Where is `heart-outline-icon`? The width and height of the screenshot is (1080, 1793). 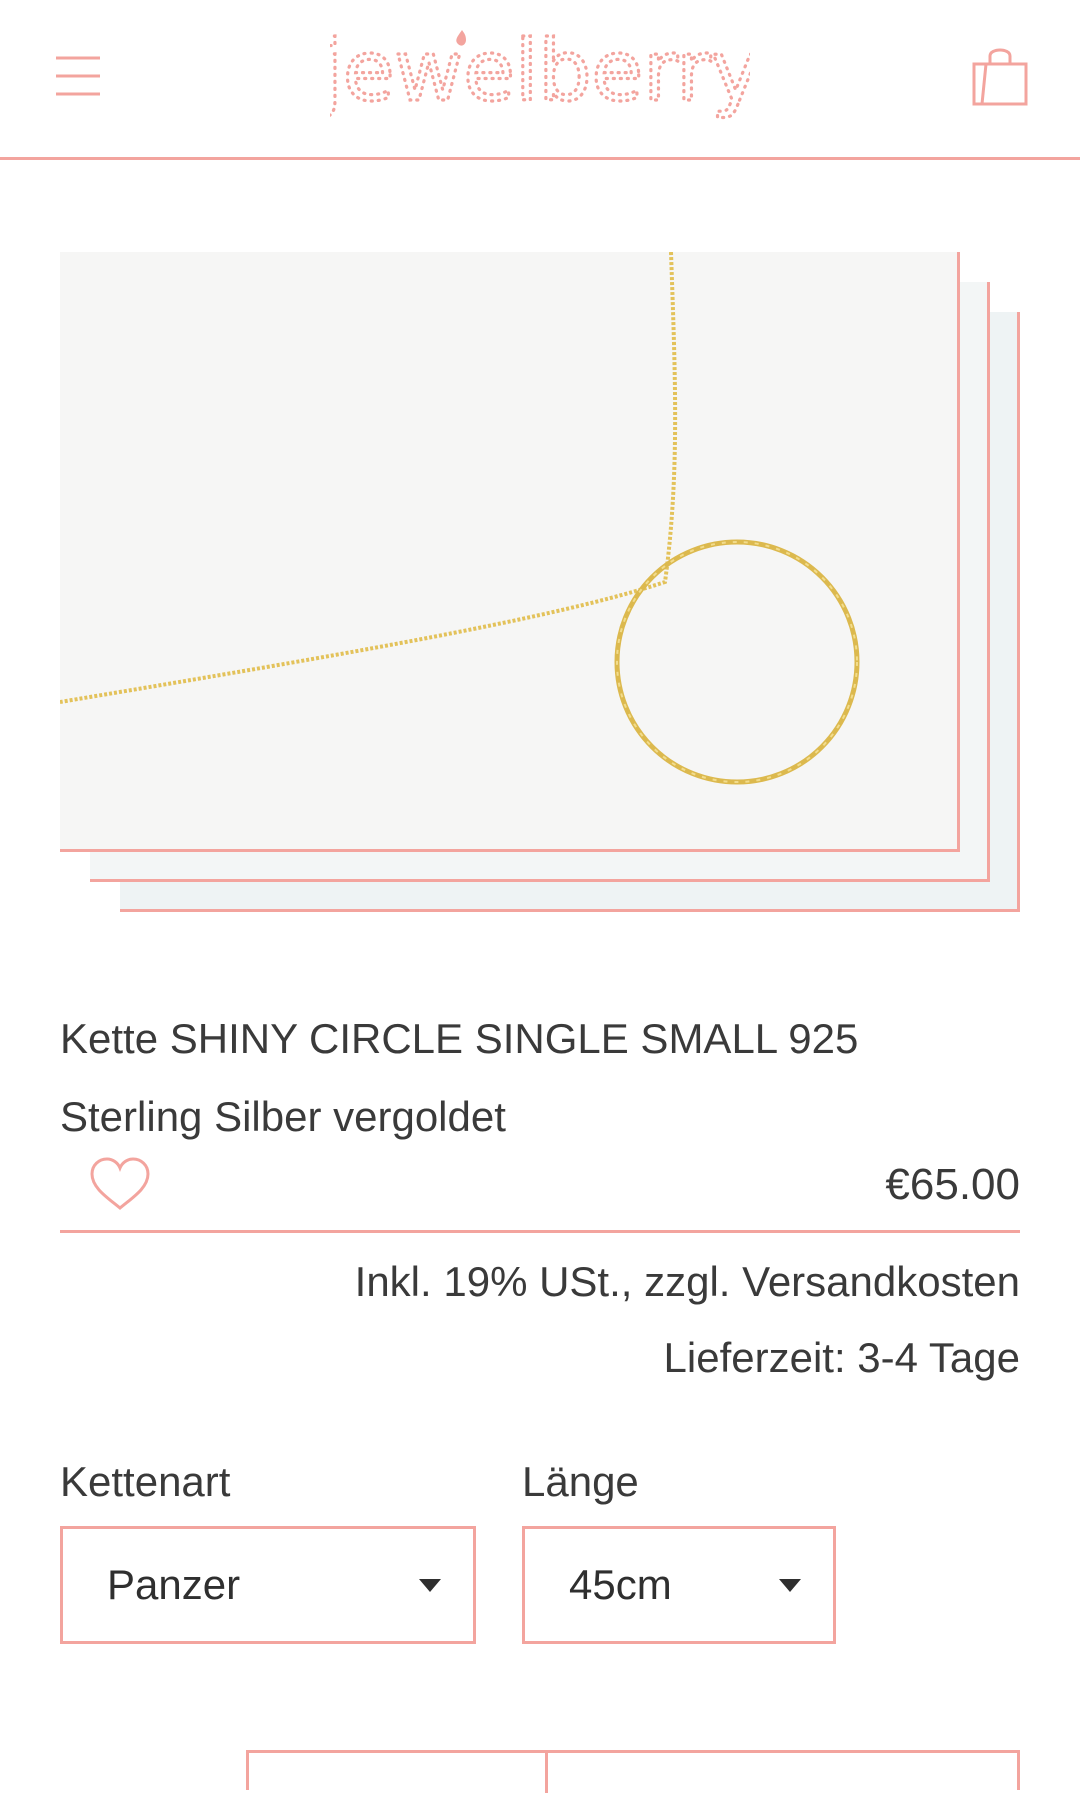 heart-outline-icon is located at coordinates (120, 1184).